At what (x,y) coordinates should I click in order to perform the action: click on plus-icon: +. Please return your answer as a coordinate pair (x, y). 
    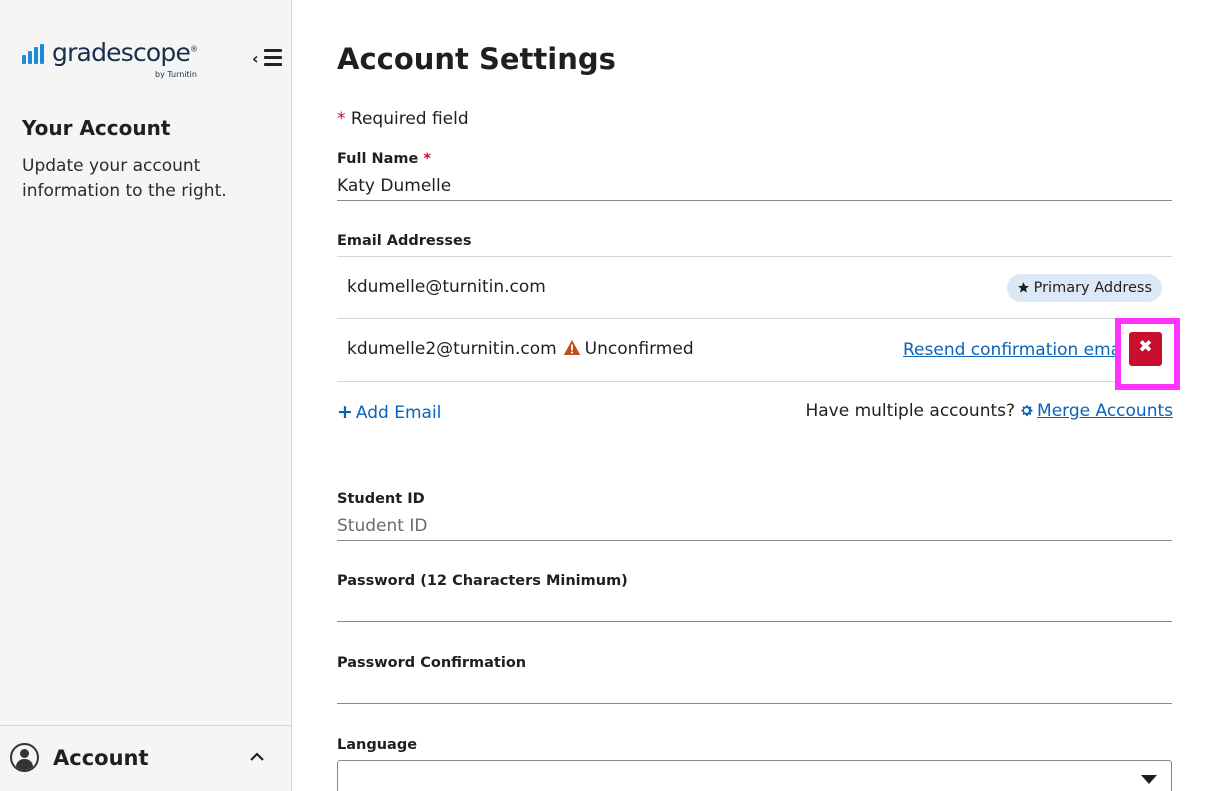
    Looking at the image, I should click on (345, 412).